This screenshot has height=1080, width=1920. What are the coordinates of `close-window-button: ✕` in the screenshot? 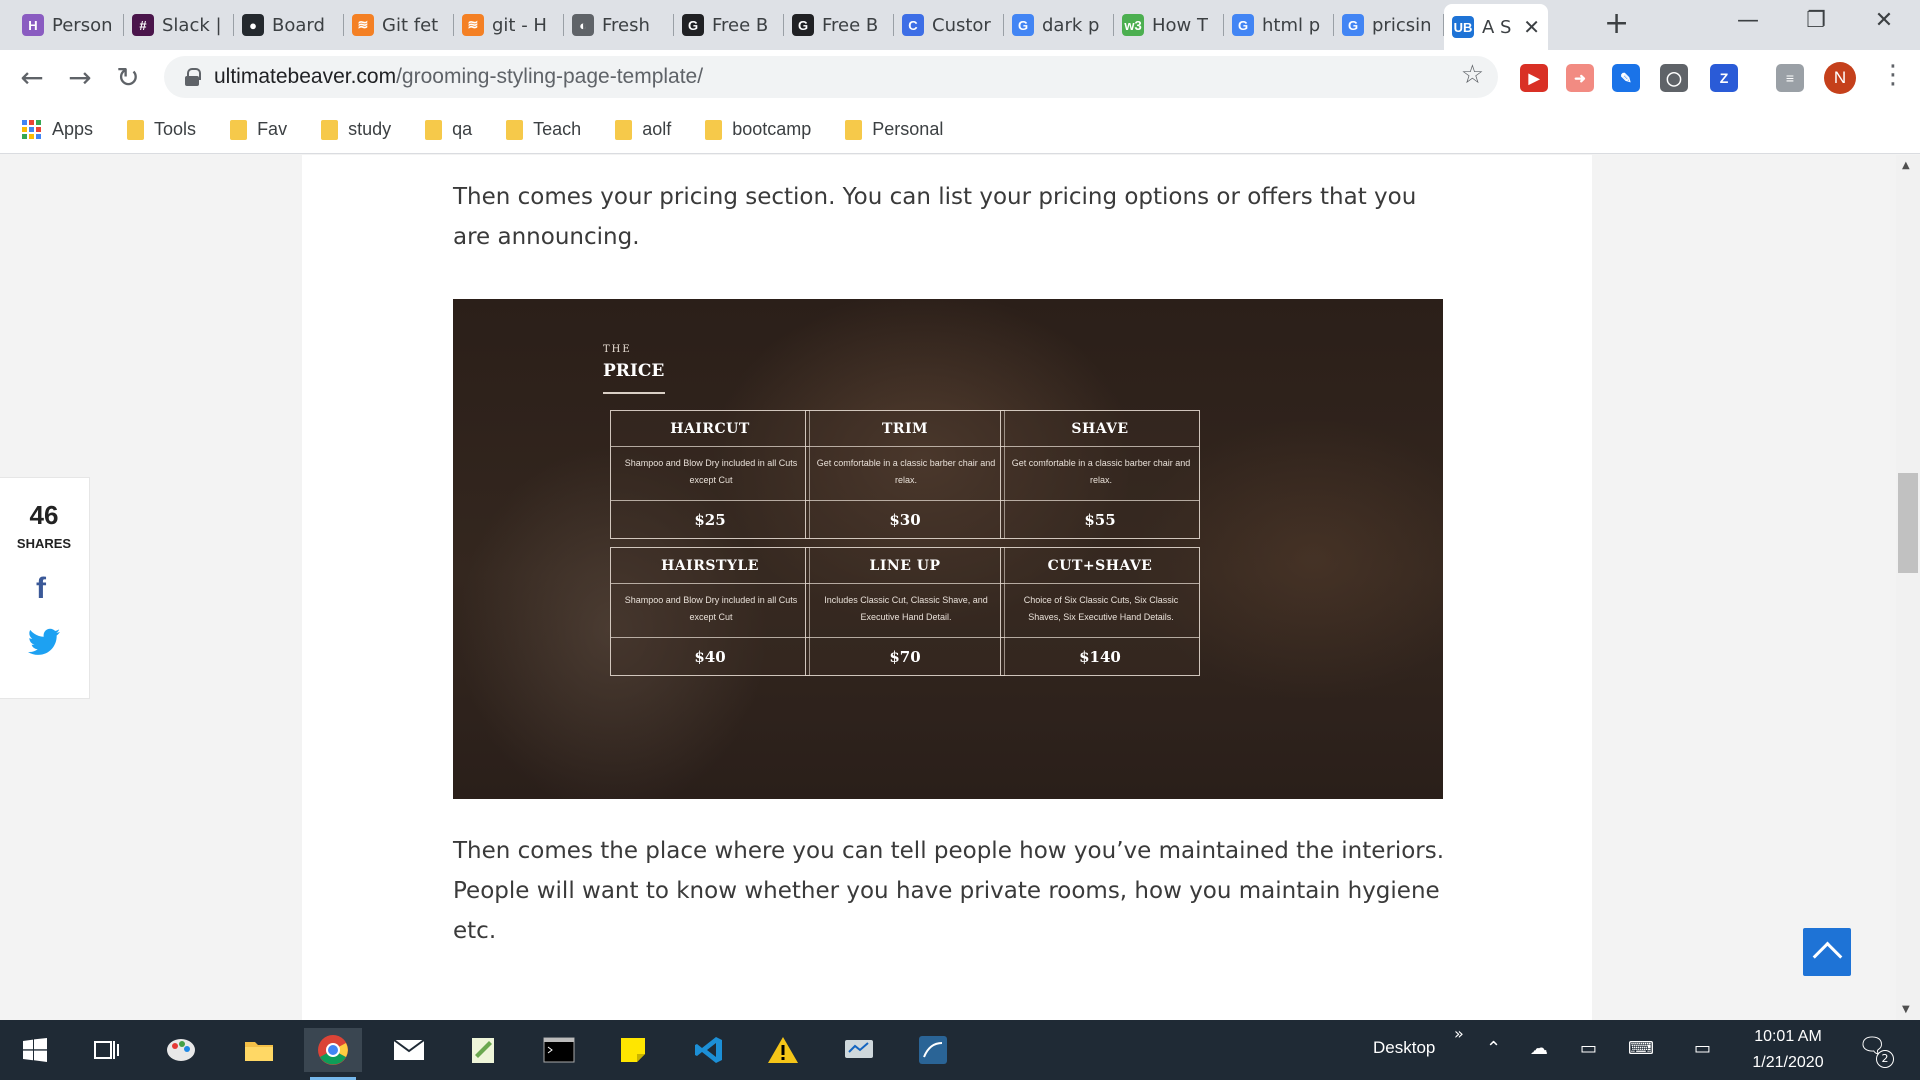 It's located at (1884, 20).